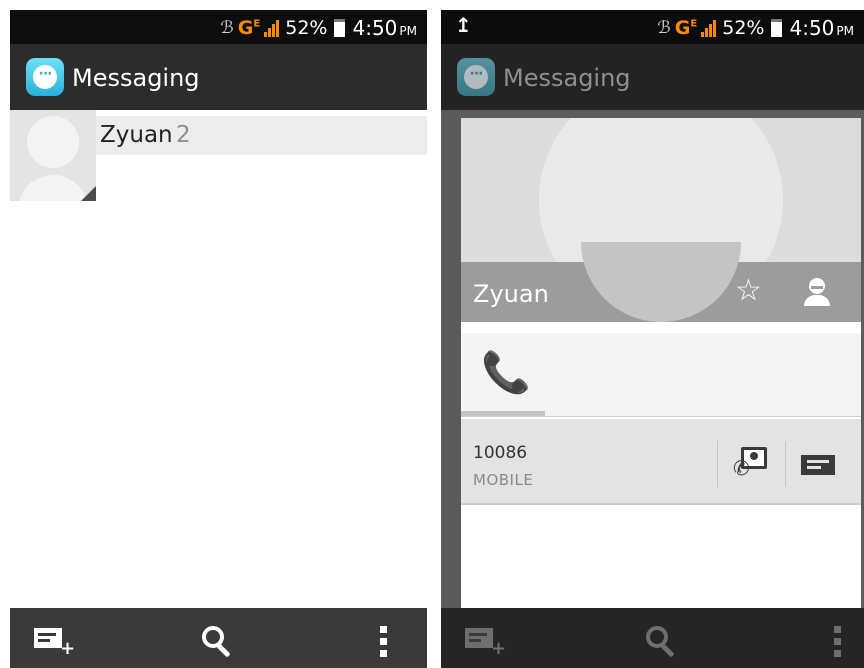  Describe the element at coordinates (451, 359) in the screenshot. I see `dim-overlay` at that location.